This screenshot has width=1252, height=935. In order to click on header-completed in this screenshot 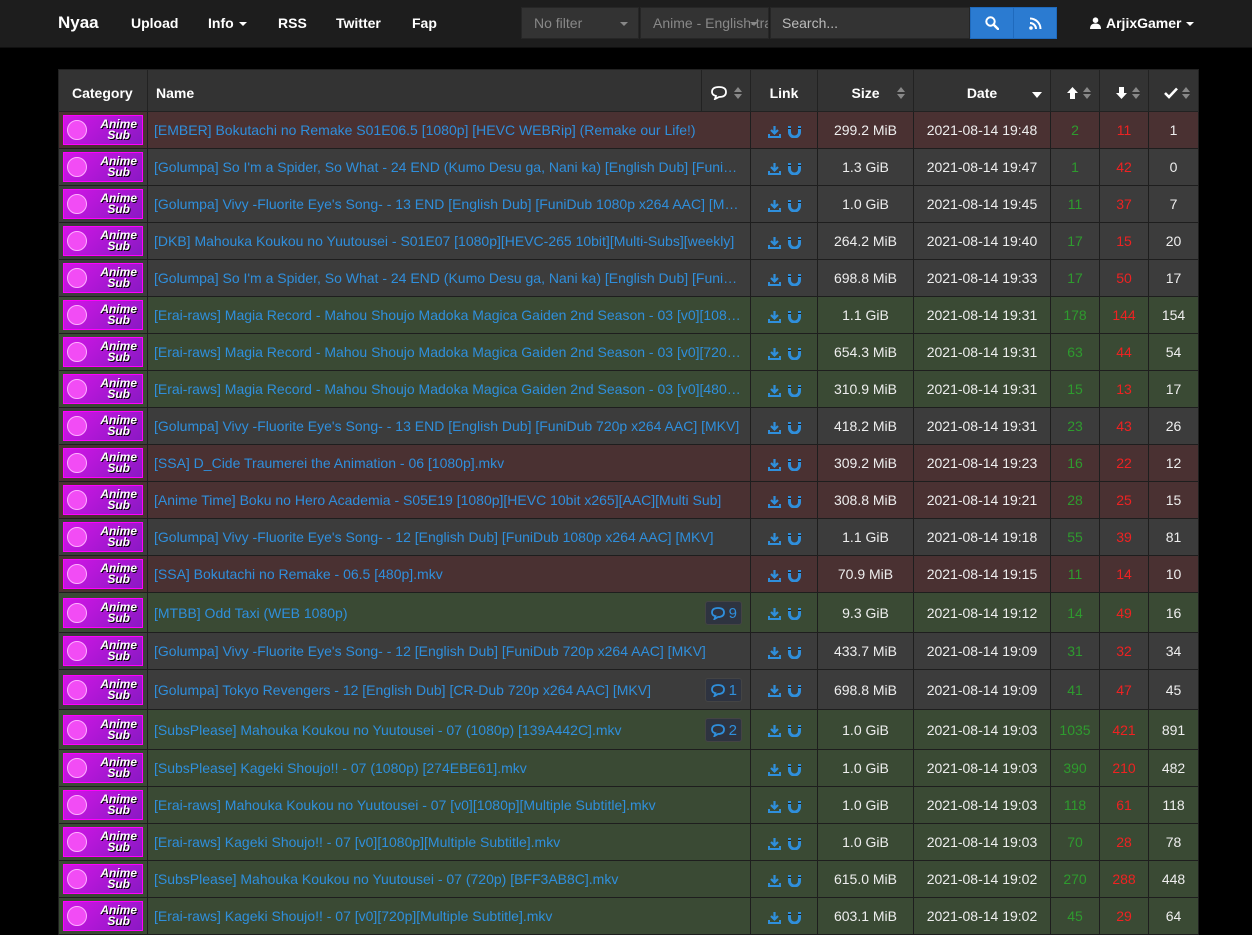, I will do `click(1173, 90)`.